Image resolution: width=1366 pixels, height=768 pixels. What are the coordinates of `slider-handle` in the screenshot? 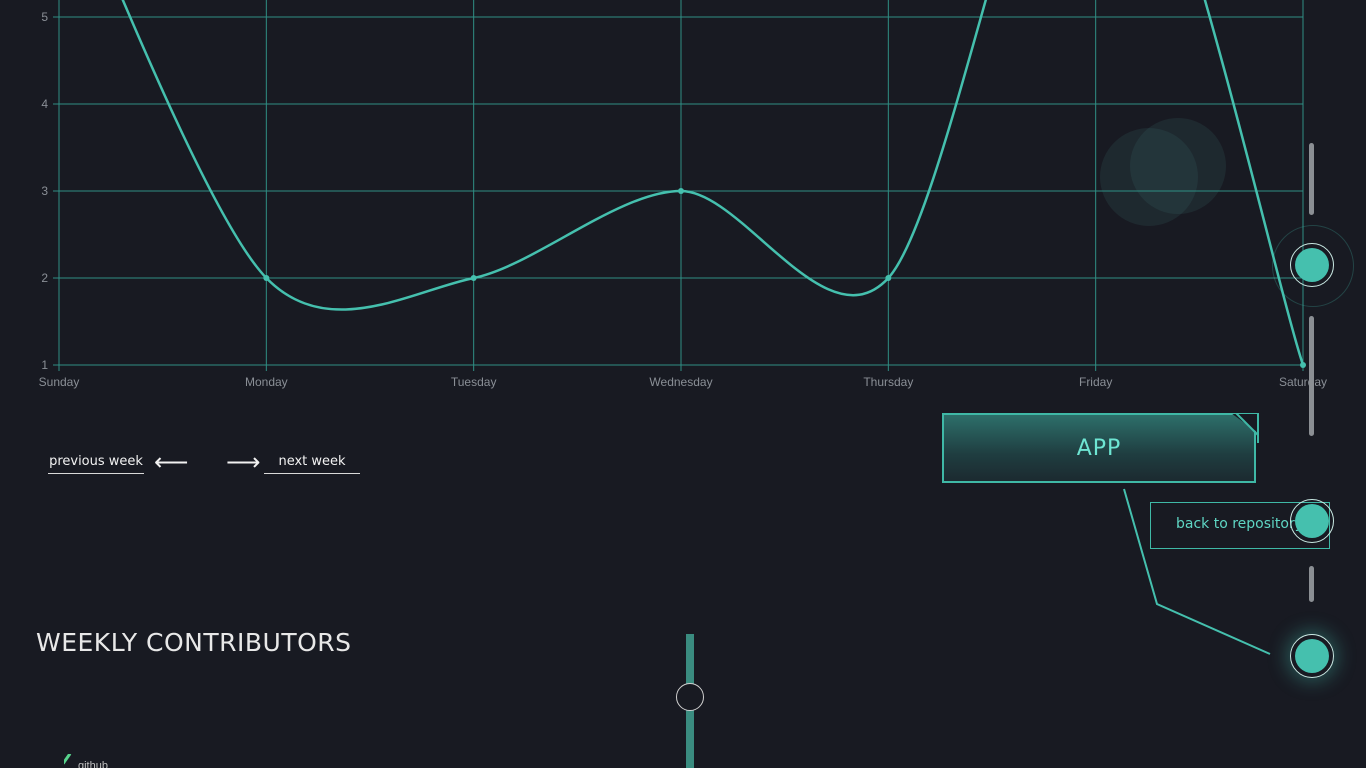 It's located at (690, 697).